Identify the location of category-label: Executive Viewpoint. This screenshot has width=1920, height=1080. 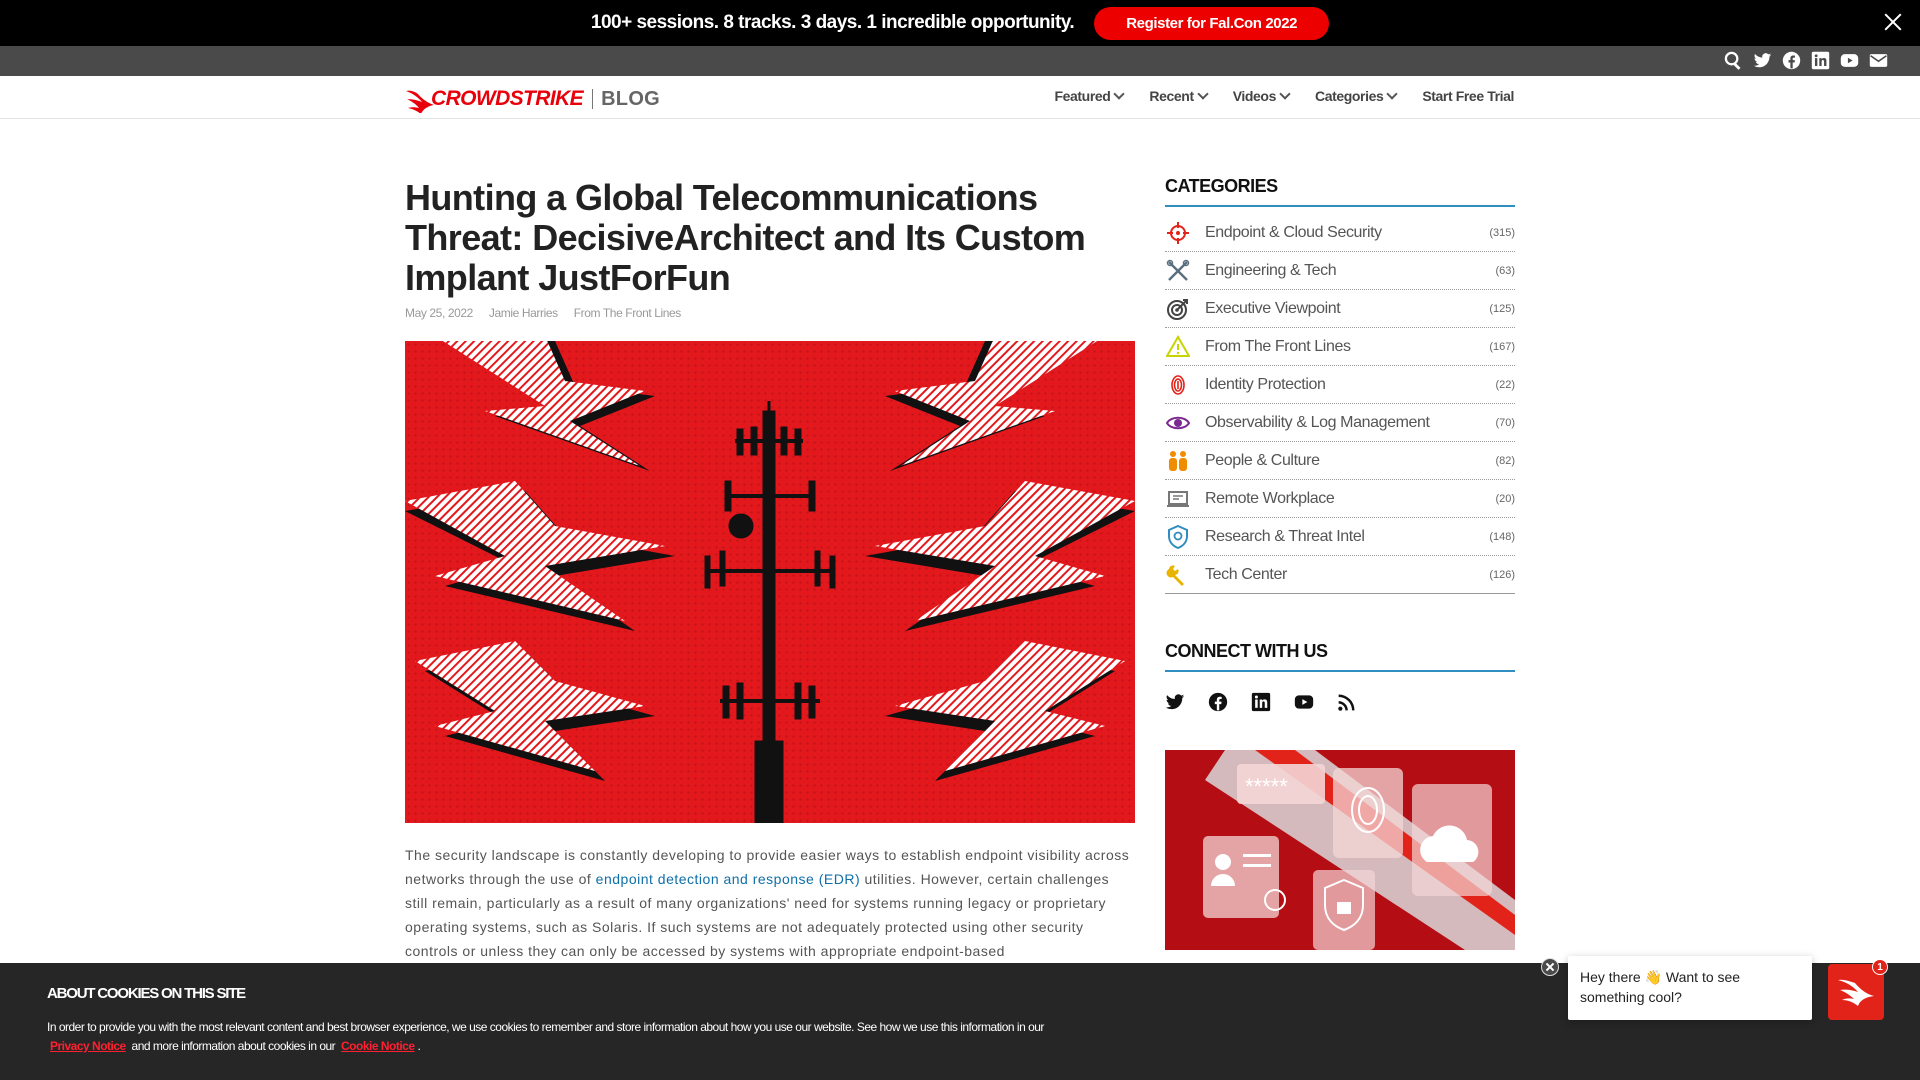
(1273, 308).